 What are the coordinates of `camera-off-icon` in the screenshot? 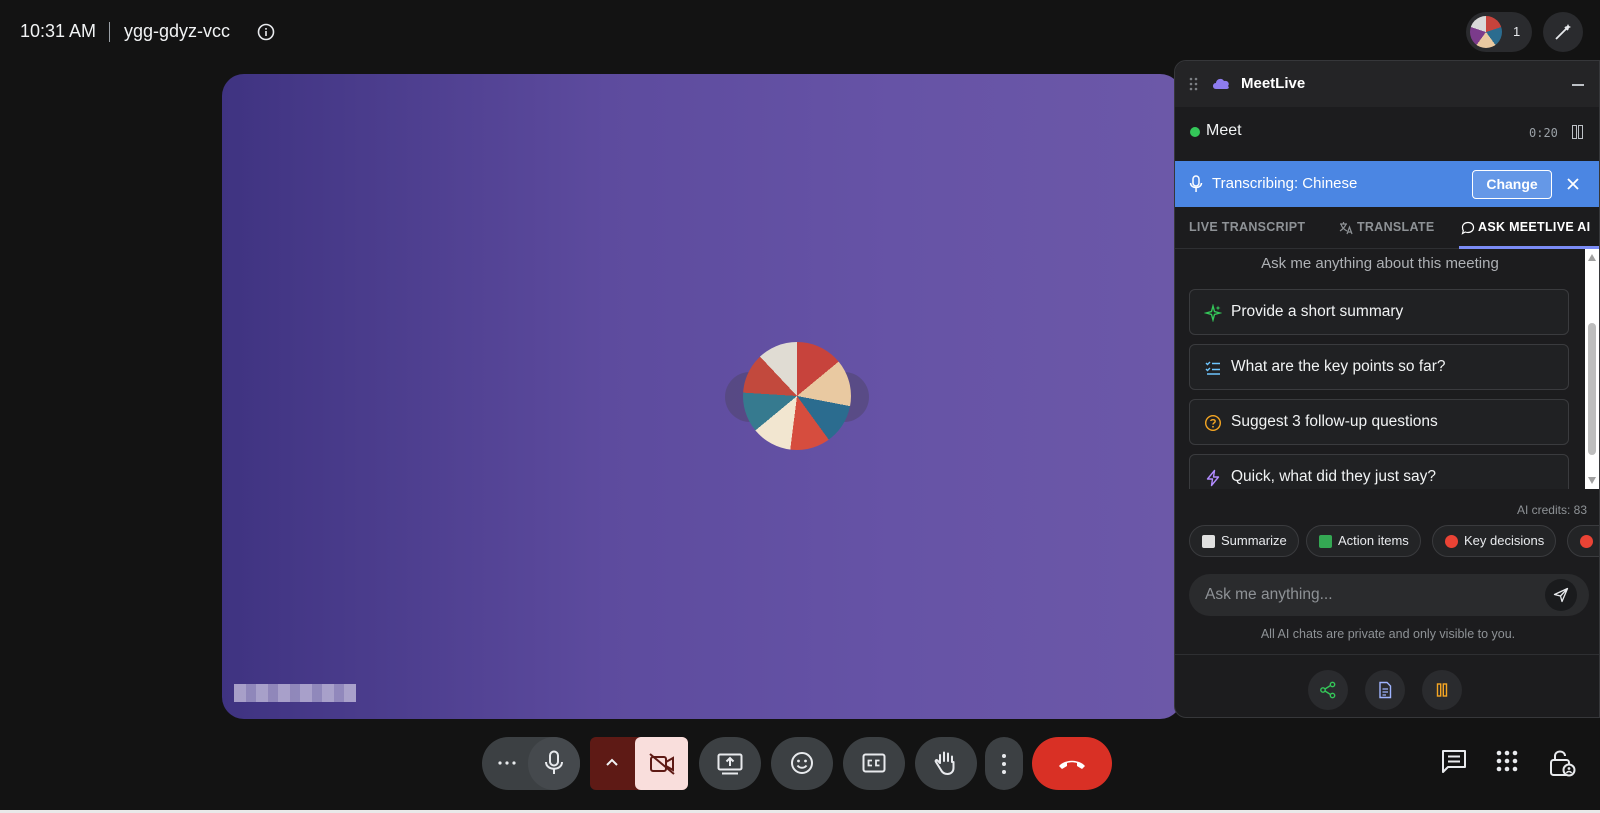 It's located at (662, 764).